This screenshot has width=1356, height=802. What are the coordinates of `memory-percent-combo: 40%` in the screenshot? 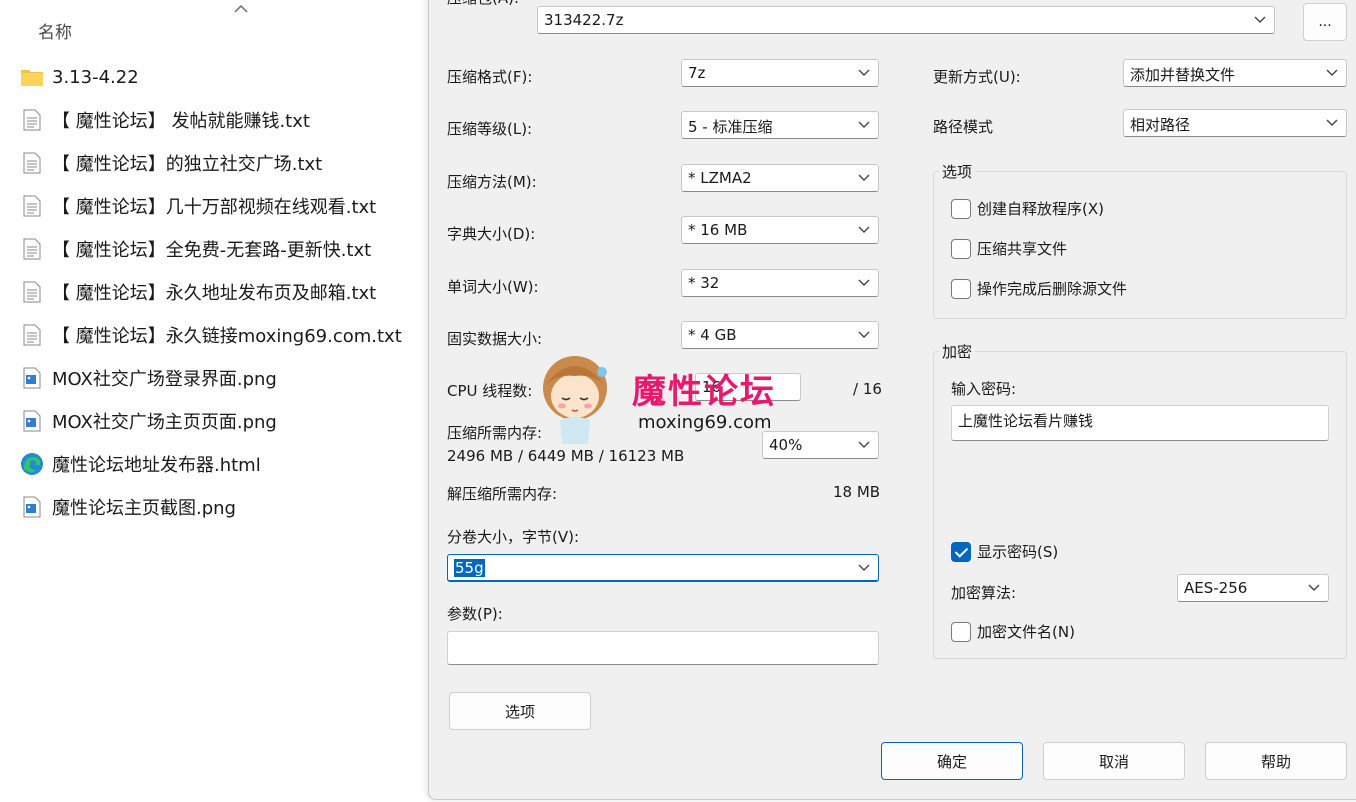 It's located at (820, 445).